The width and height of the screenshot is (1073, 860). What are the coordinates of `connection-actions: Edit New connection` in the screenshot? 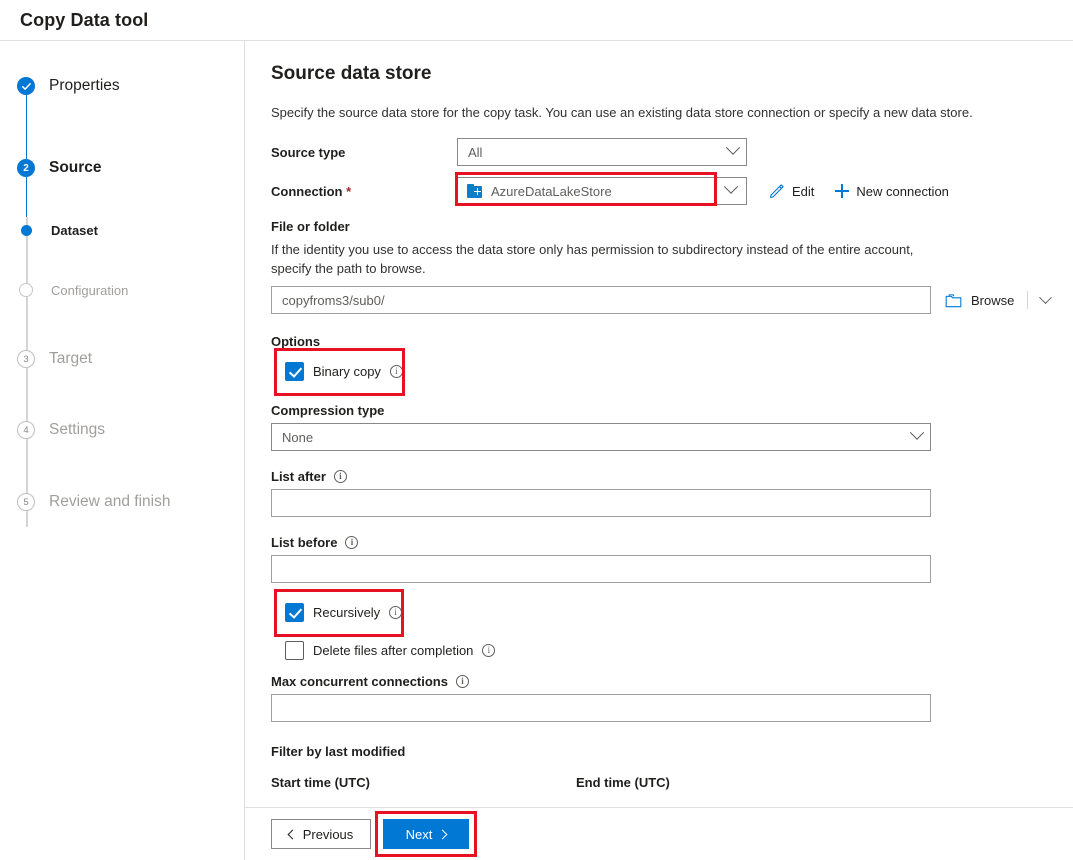 It's located at (869, 191).